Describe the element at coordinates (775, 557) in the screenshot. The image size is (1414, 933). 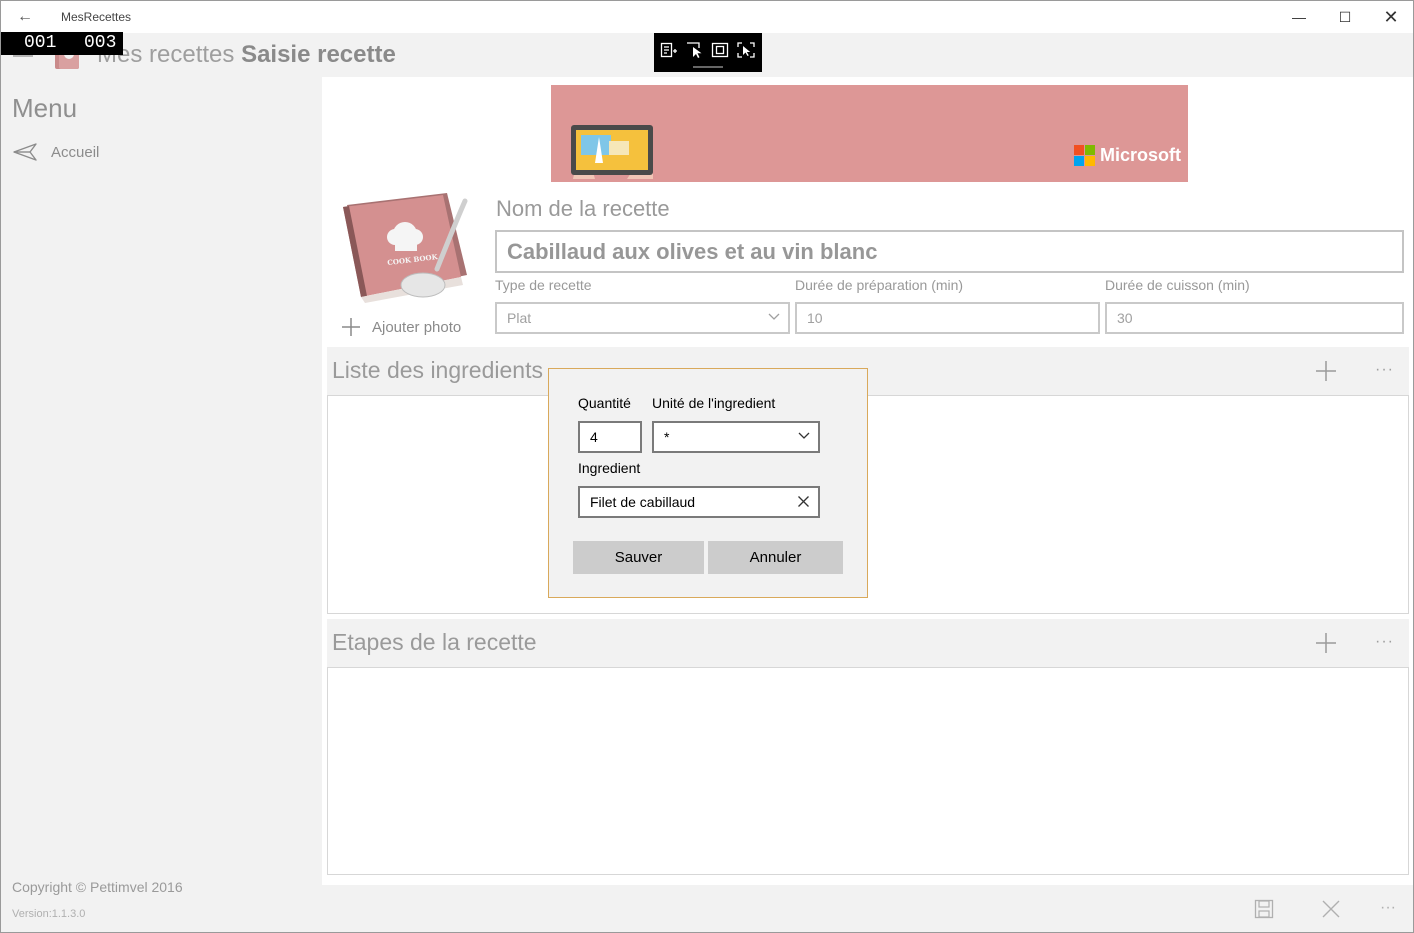
I see `cancel-ingredient-button: Annuler` at that location.